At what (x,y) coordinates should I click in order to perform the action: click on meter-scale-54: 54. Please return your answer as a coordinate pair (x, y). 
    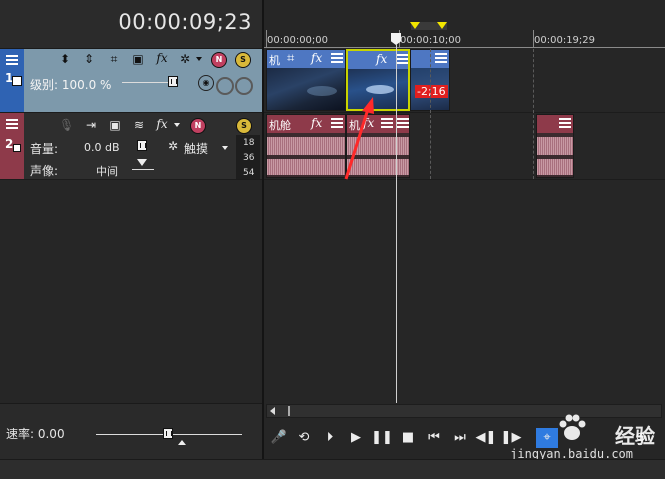
    Looking at the image, I should click on (249, 173).